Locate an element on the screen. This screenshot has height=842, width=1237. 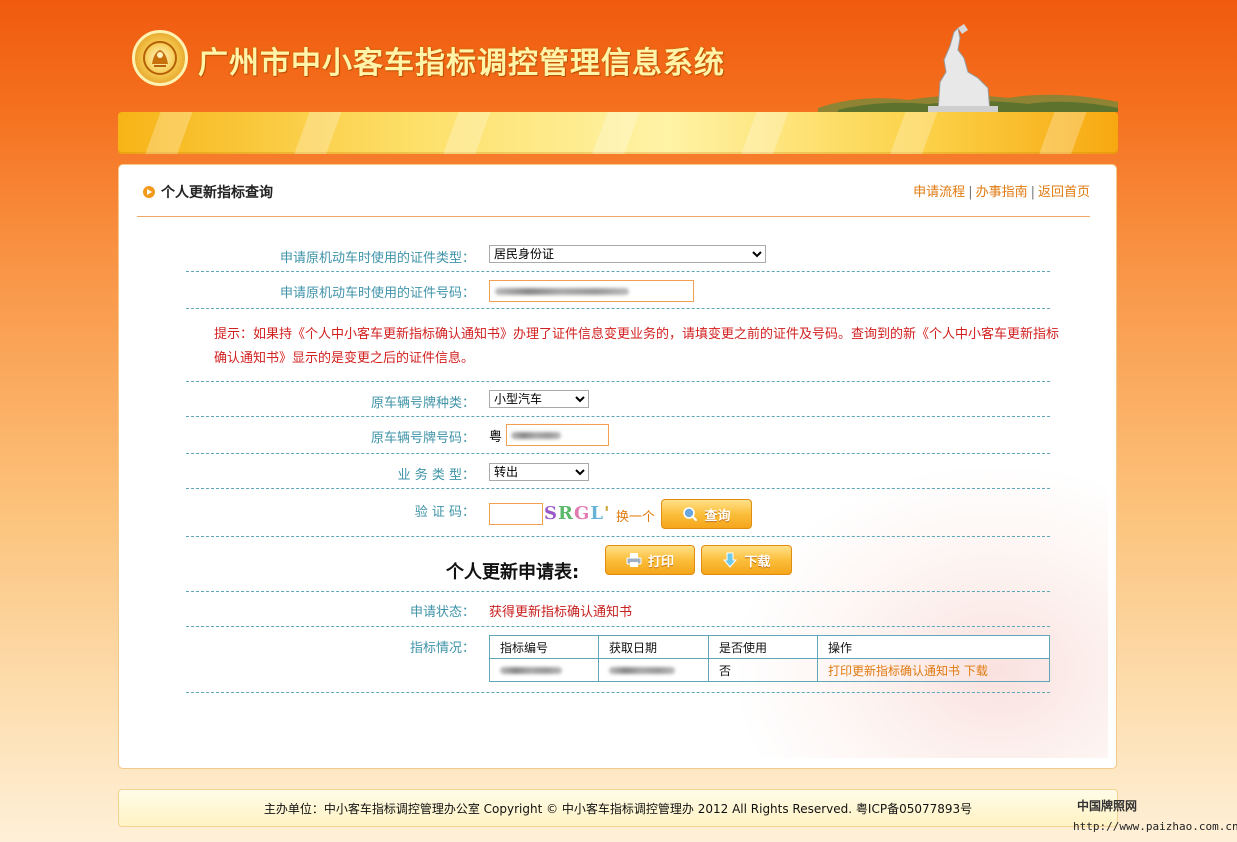
col-action: 操作 is located at coordinates (933, 647).